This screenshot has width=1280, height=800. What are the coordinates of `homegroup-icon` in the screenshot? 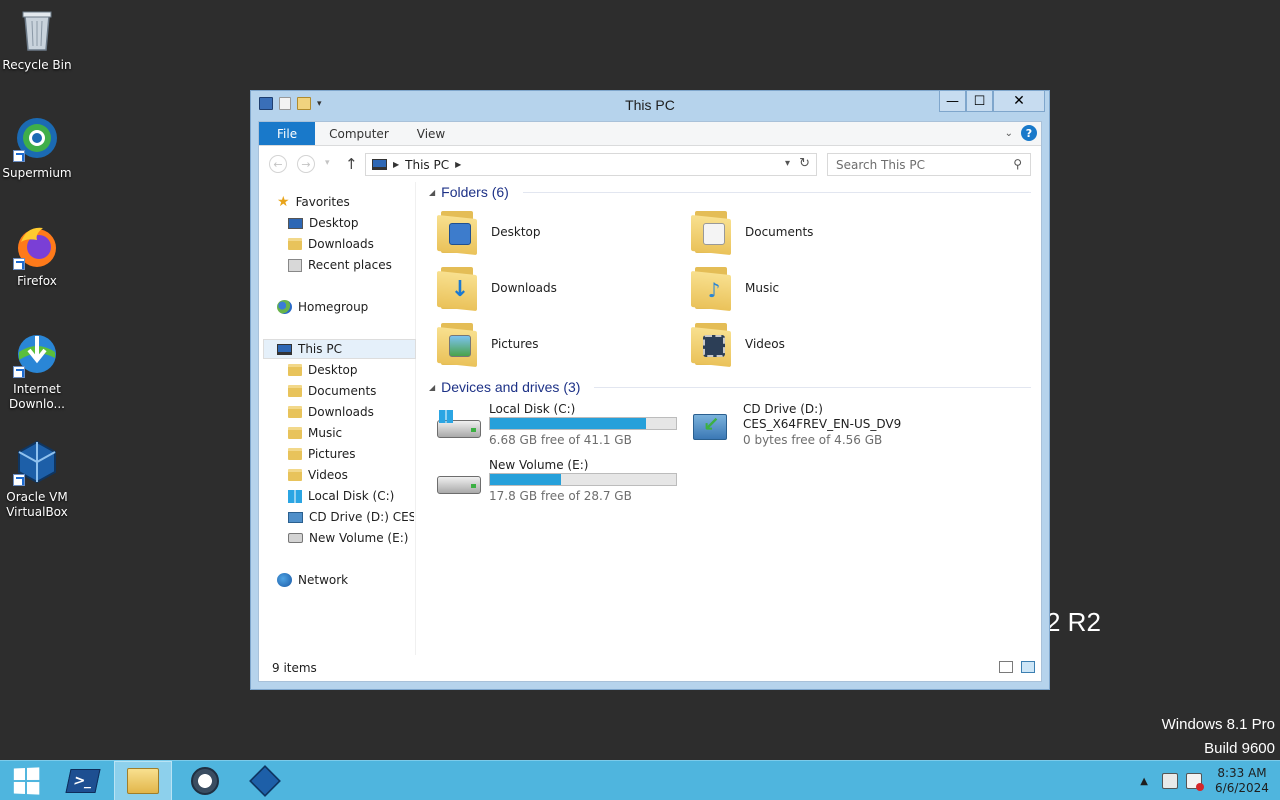 It's located at (284, 307).